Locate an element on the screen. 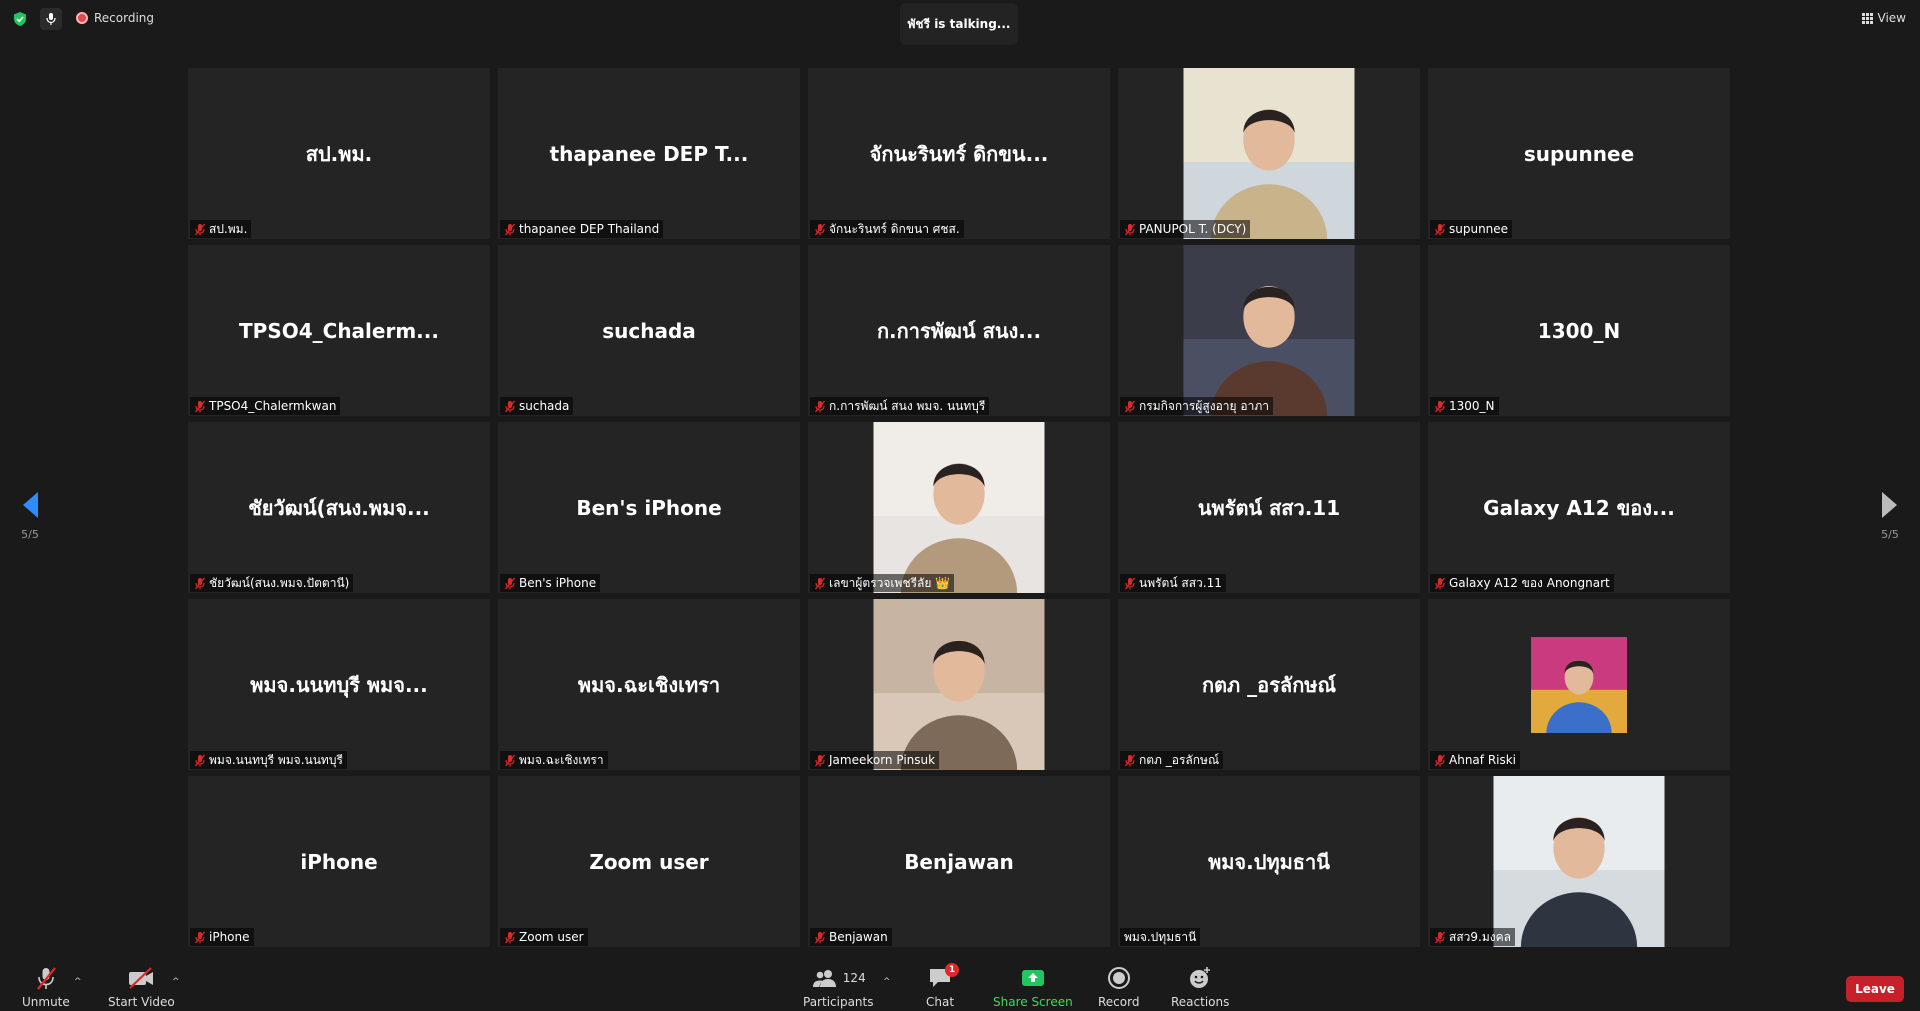  chat-button: 1 Chat is located at coordinates (943, 986).